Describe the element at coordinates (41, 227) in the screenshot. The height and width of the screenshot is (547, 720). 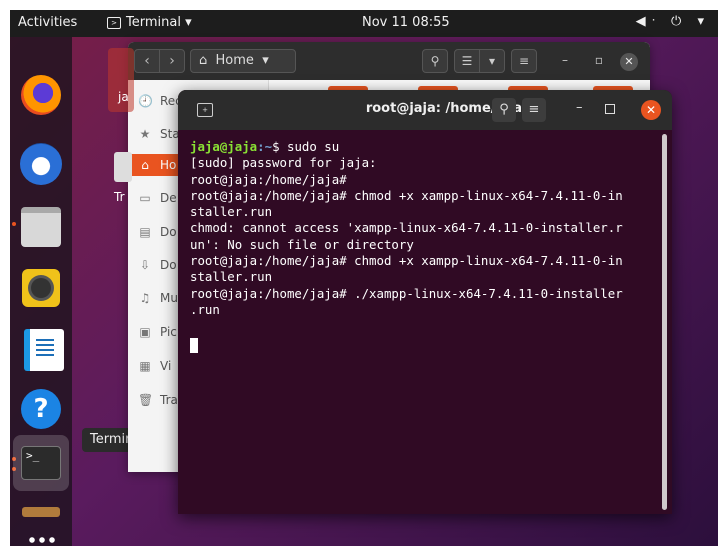
I see `files-icon` at that location.